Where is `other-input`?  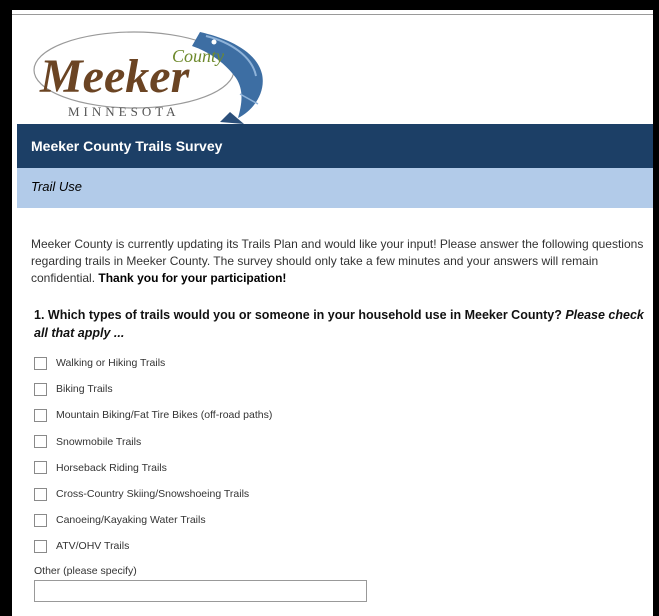 other-input is located at coordinates (200, 591).